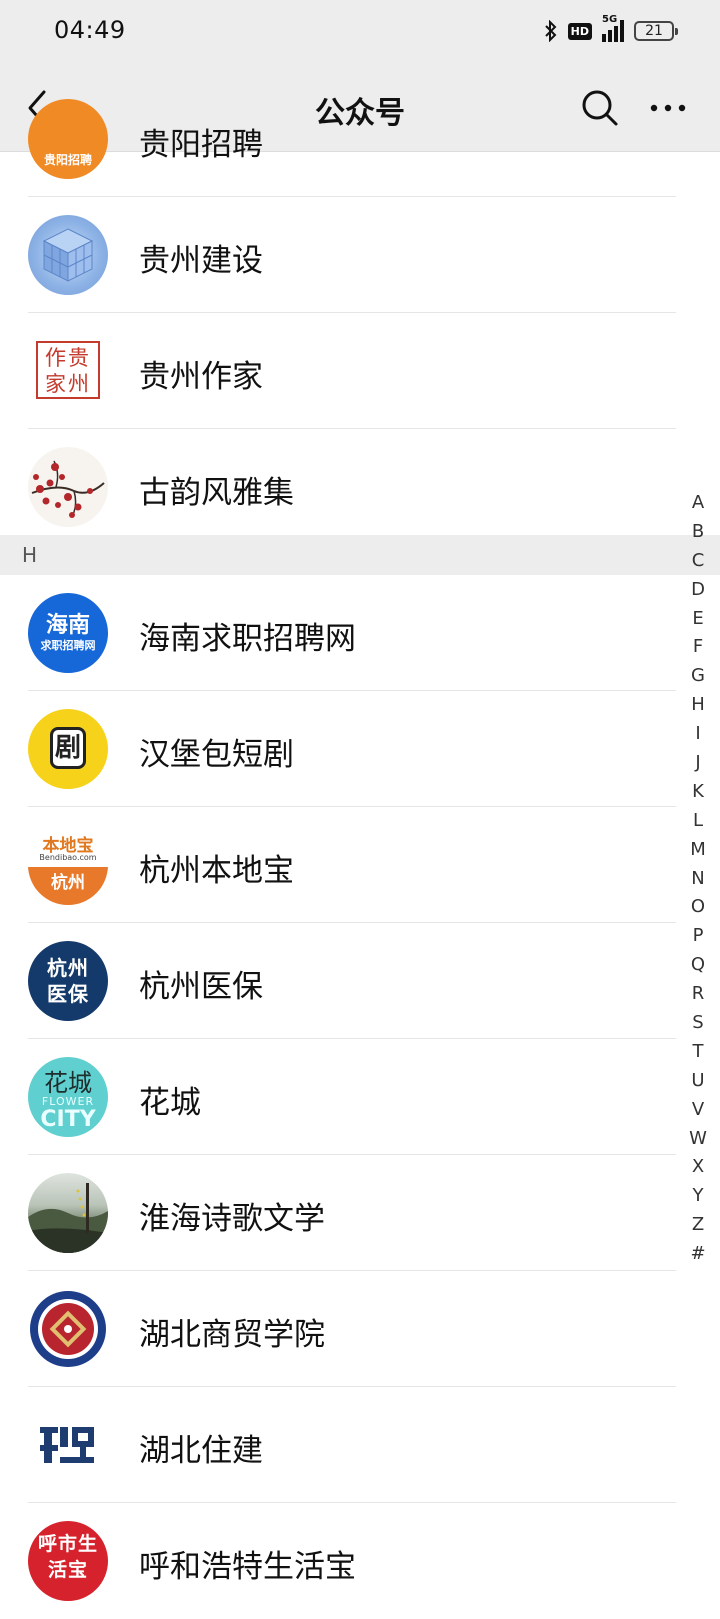 This screenshot has width=720, height=1619. I want to click on avatar-hanbaobao-duanju: 剧, so click(68, 749).